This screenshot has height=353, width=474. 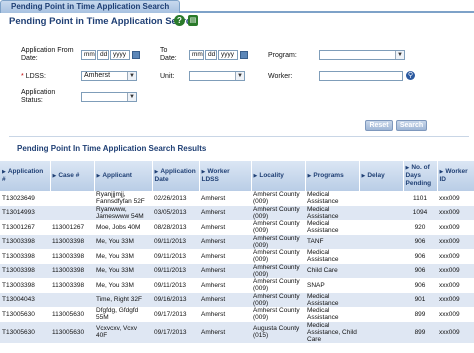 I want to click on tab-bar: Pending Point in Time Application Search, so click(x=237, y=6).